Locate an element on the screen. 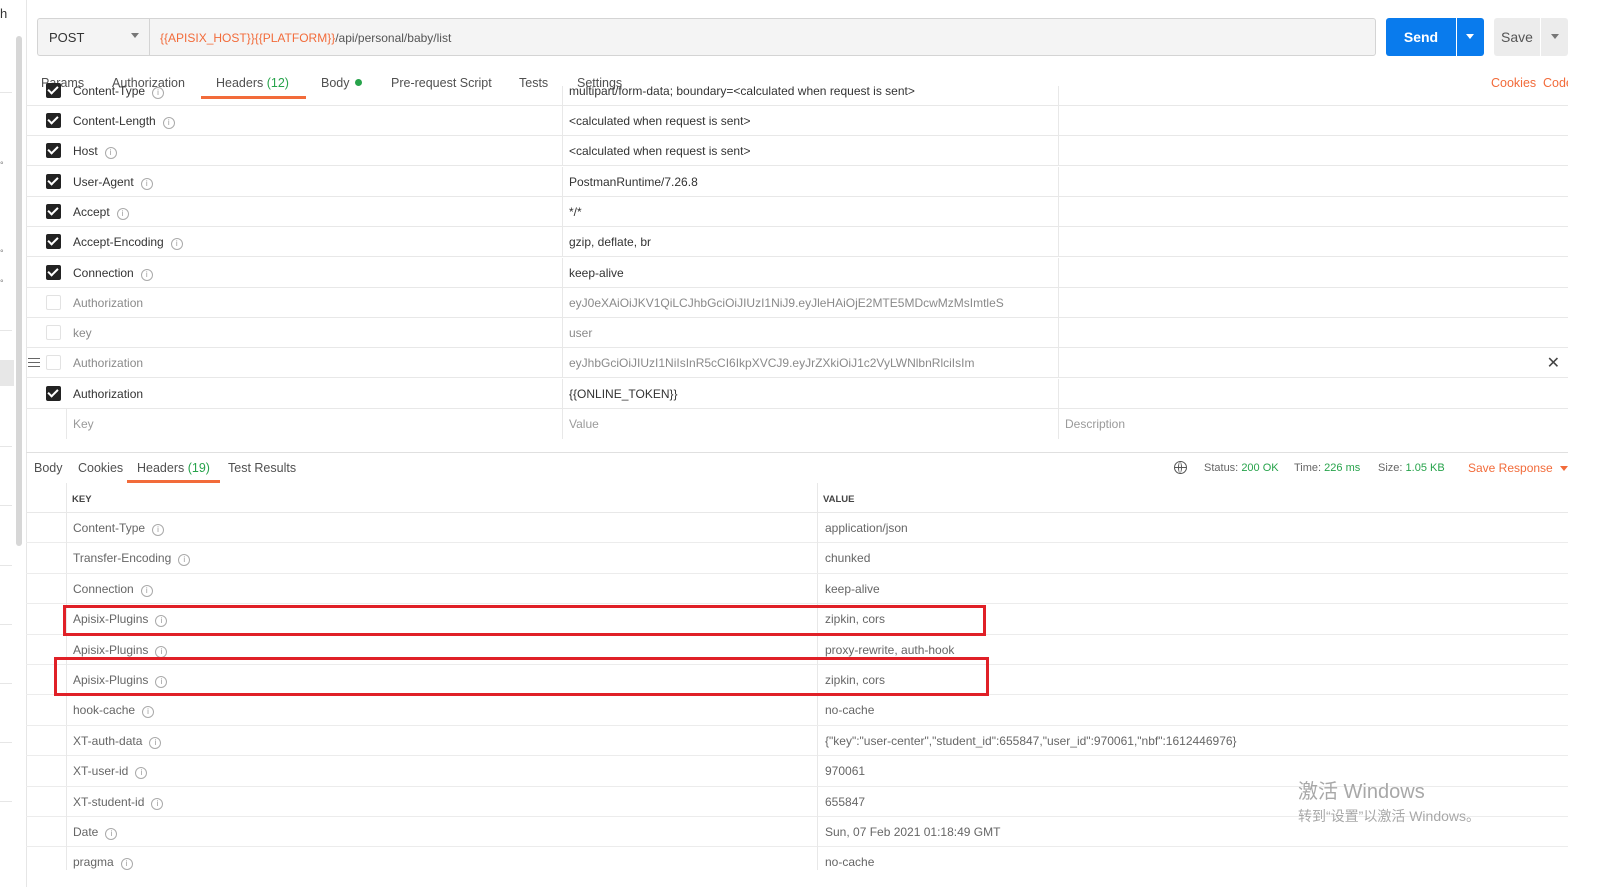 Image resolution: width=1601 pixels, height=887 pixels. response-header-value: 970061 is located at coordinates (845, 771).